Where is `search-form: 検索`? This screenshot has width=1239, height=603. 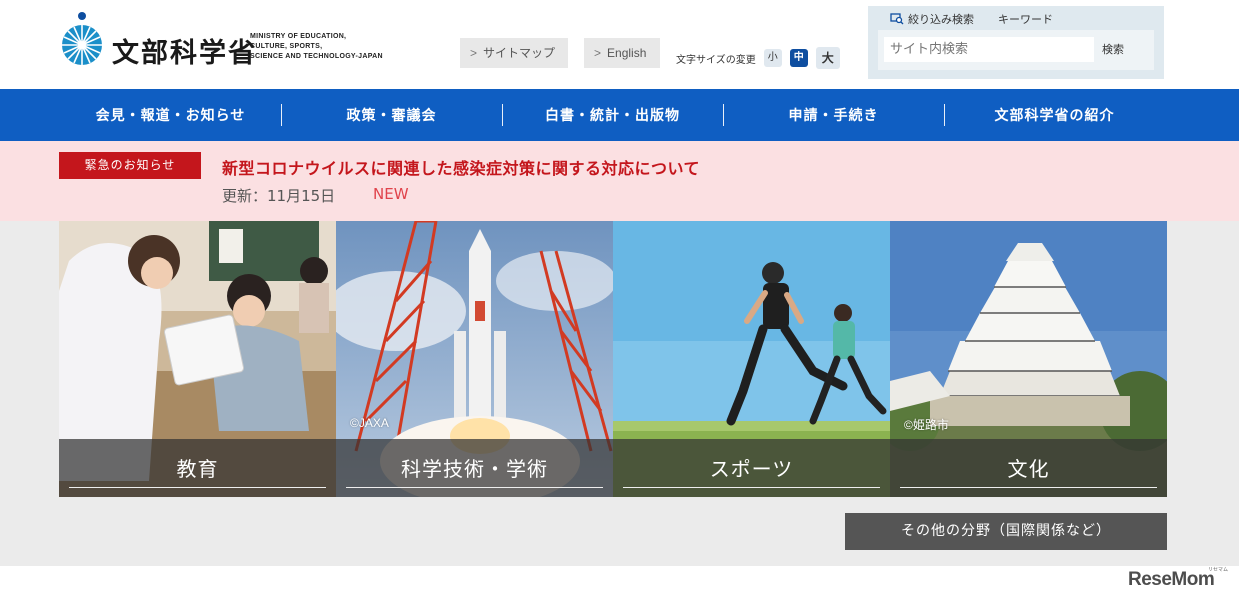
search-form: 検索 is located at coordinates (1016, 50).